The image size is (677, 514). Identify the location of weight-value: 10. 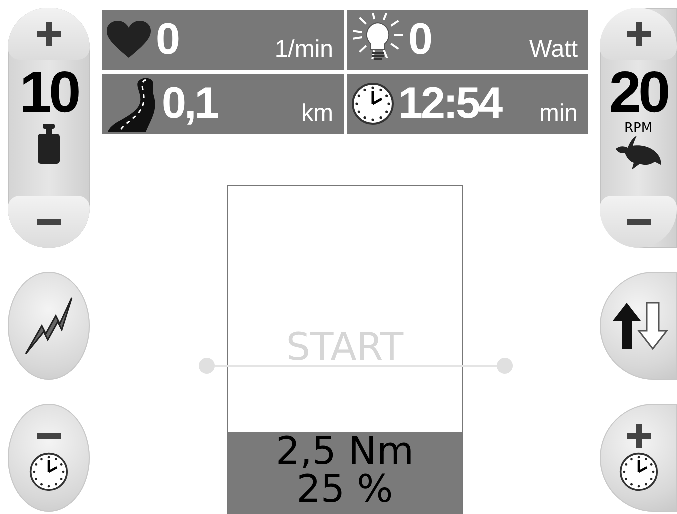
(49, 93).